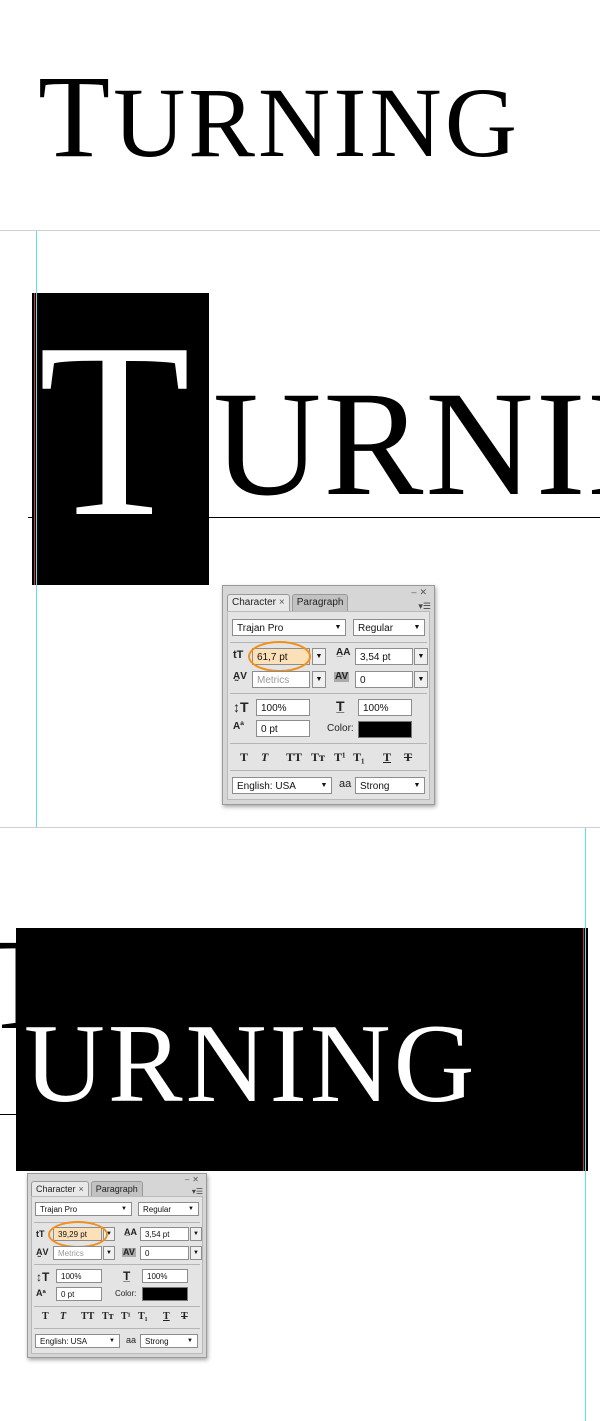  What do you see at coordinates (197, 1191) in the screenshot?
I see `panel-menu-icon: ▾☰` at bounding box center [197, 1191].